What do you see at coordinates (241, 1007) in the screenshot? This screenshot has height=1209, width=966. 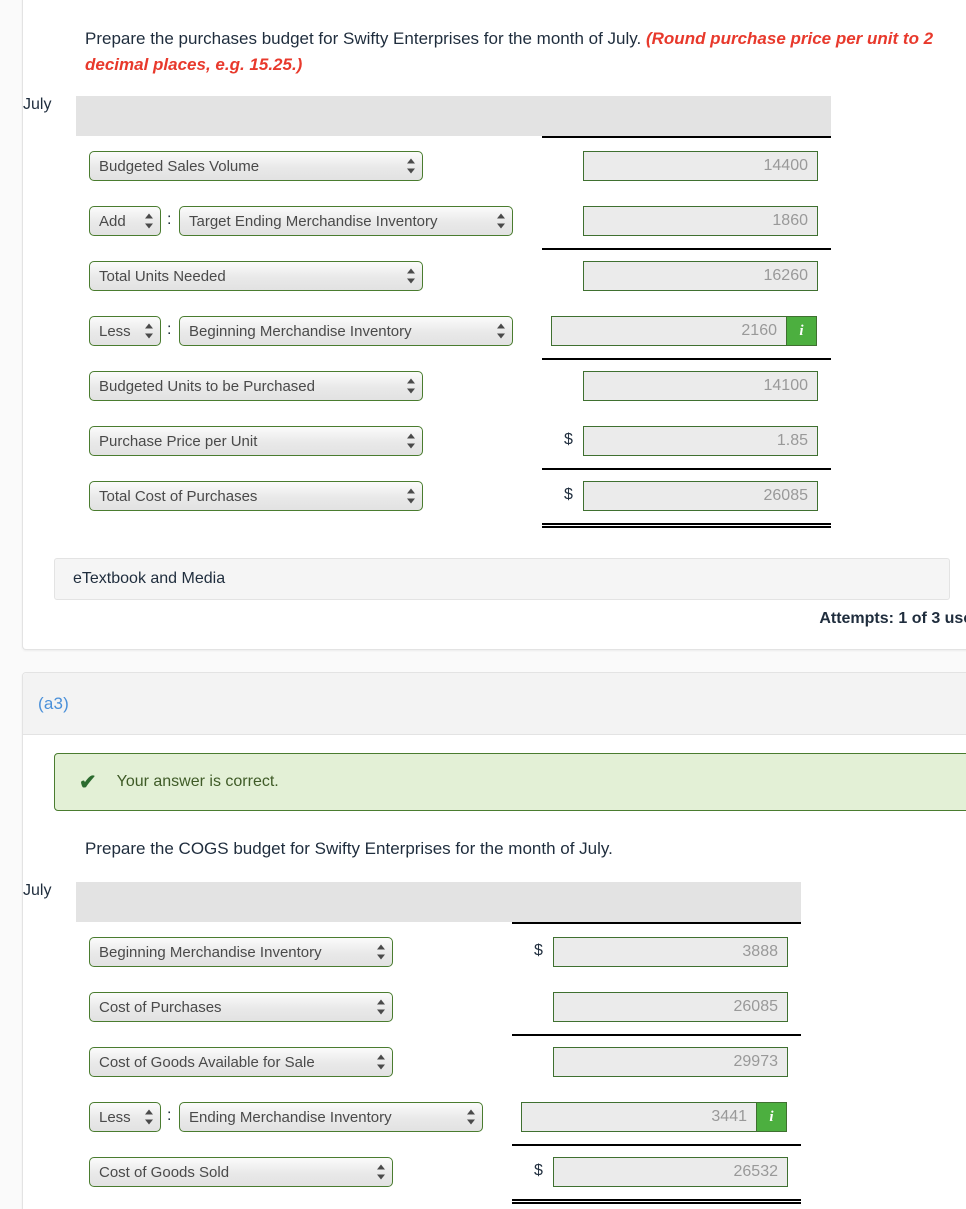 I see `row-account-select: Cost of Purchases` at bounding box center [241, 1007].